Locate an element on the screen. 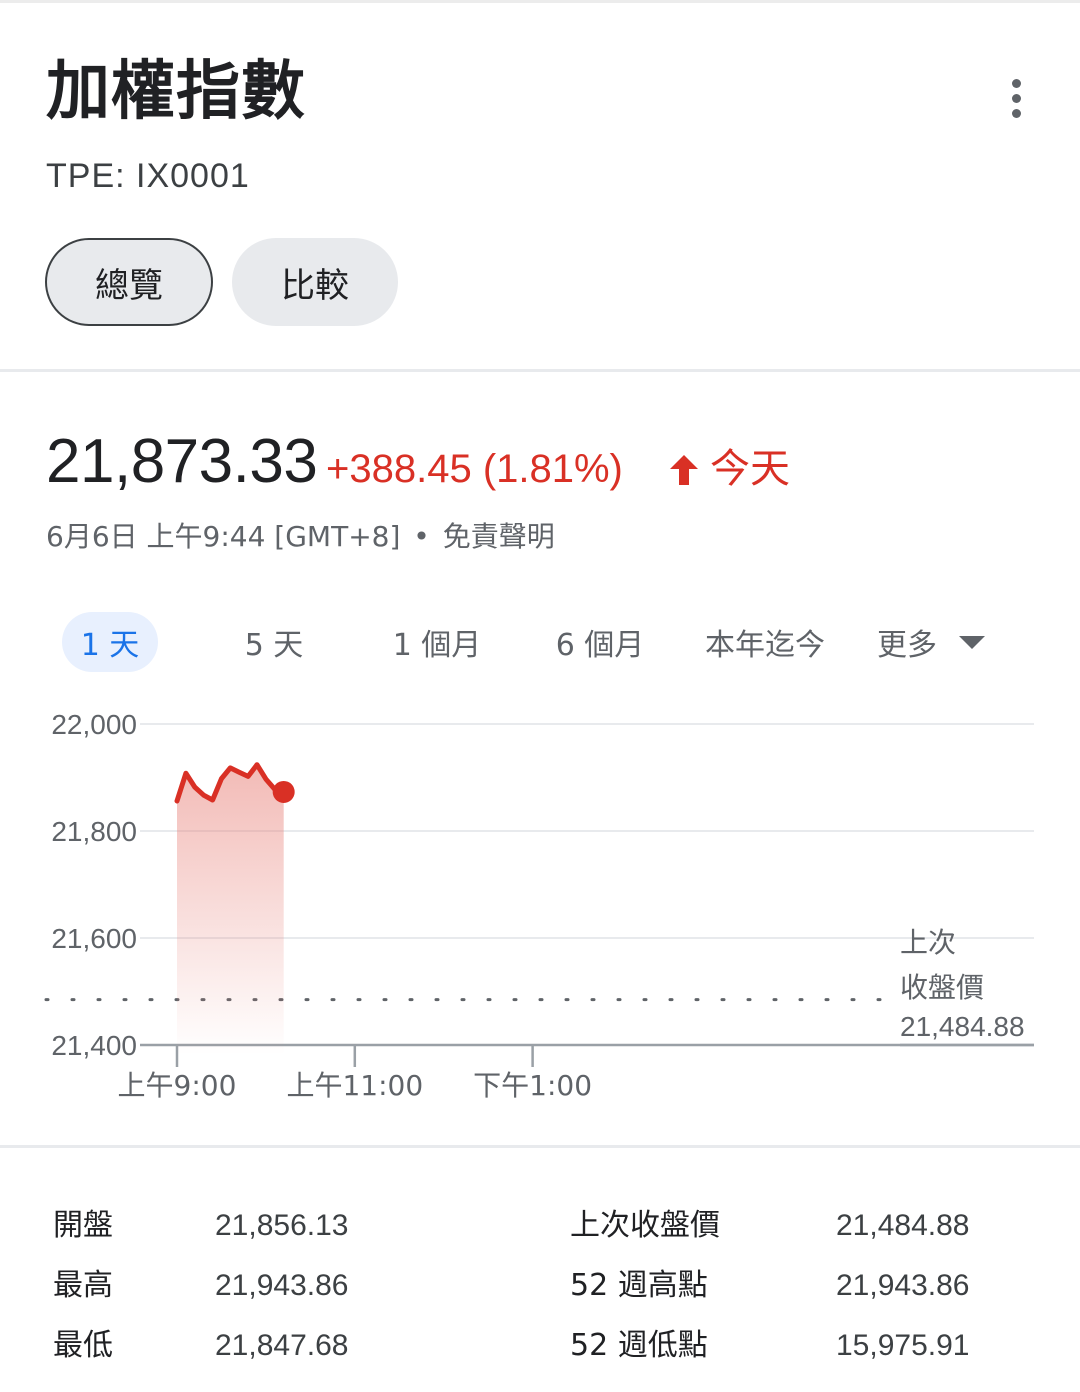 This screenshot has height=1392, width=1080. dropdown-caret-icon is located at coordinates (972, 642).